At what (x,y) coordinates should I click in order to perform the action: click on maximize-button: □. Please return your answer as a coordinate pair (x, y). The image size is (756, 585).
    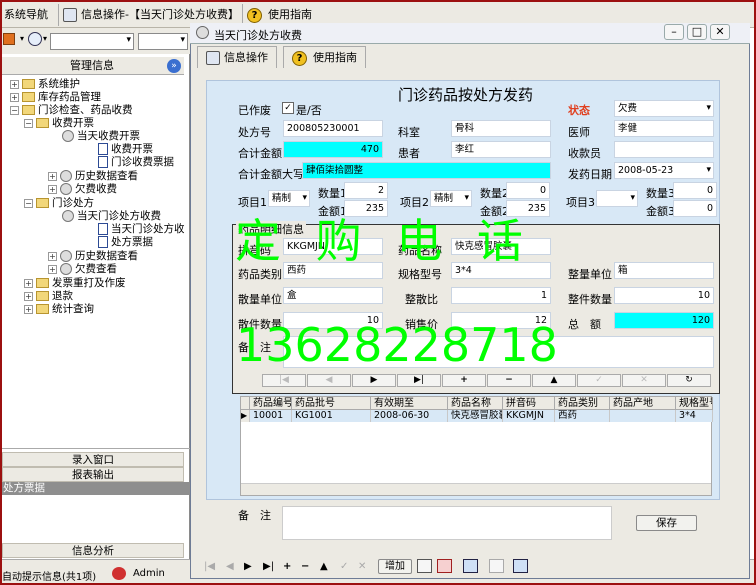
    Looking at the image, I should click on (697, 32).